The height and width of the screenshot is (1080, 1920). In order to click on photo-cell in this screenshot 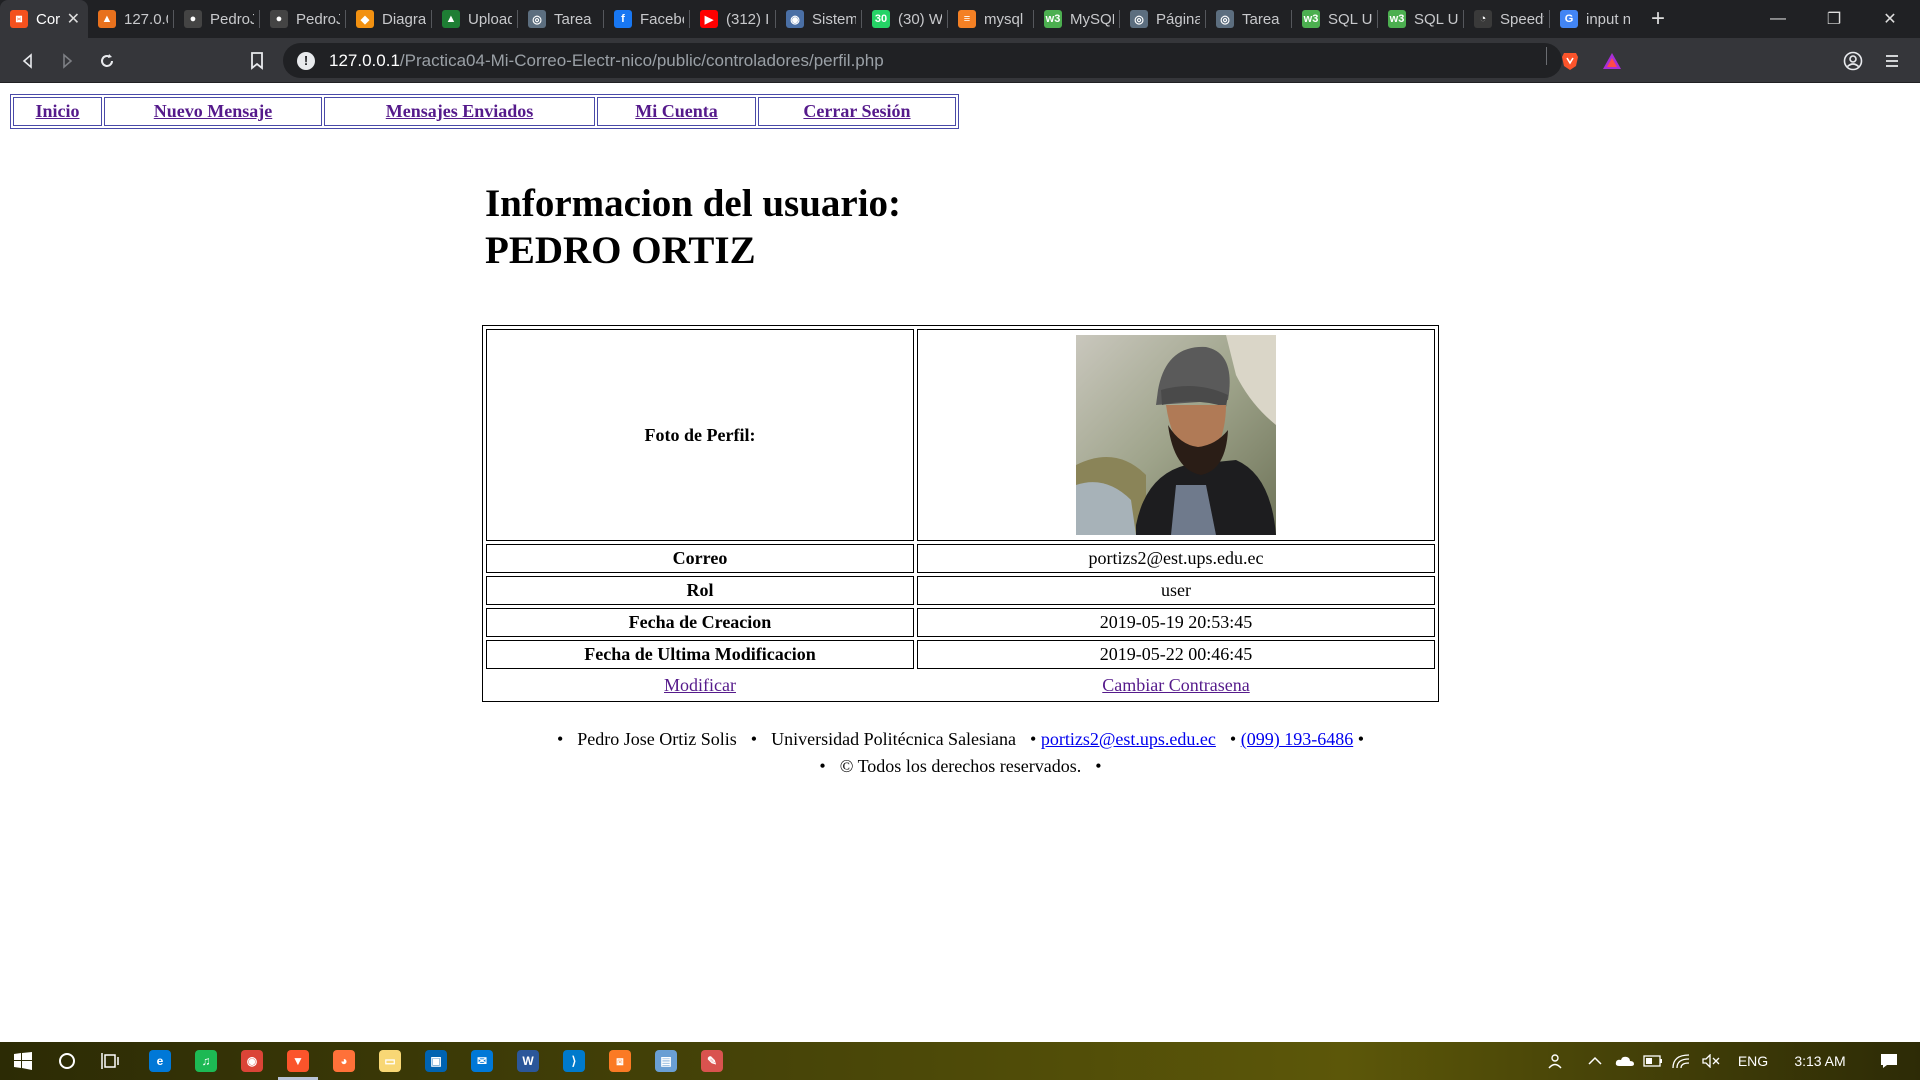, I will do `click(1176, 435)`.